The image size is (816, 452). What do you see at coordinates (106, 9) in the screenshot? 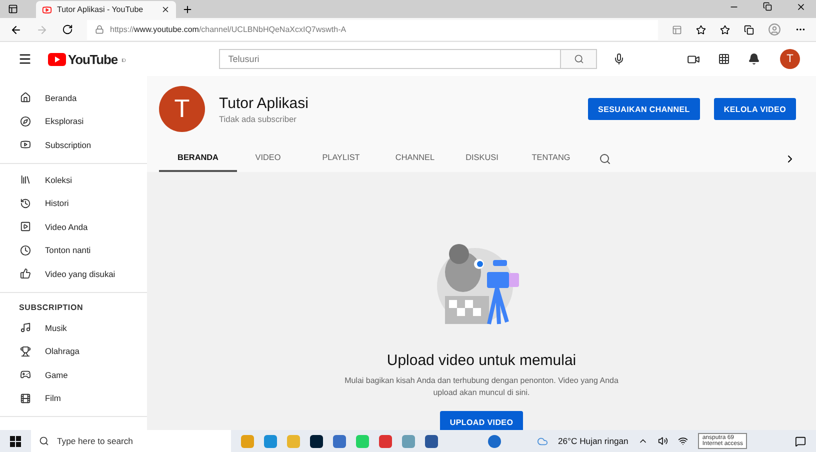
I see `browser-tab: Tutor Aplikasi - YouTube` at bounding box center [106, 9].